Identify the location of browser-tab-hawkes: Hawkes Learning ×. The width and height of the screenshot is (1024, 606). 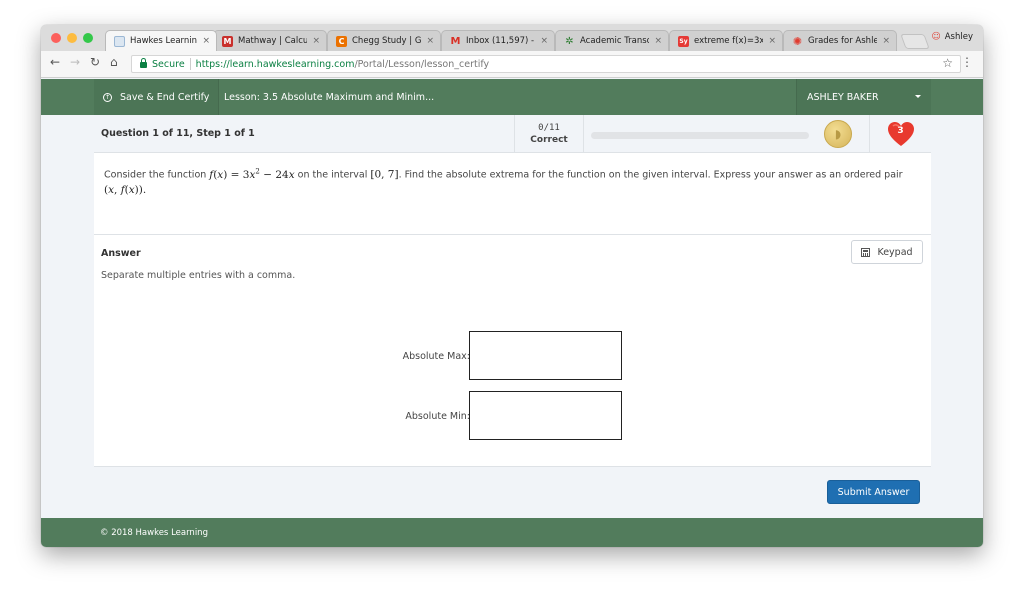
(161, 40).